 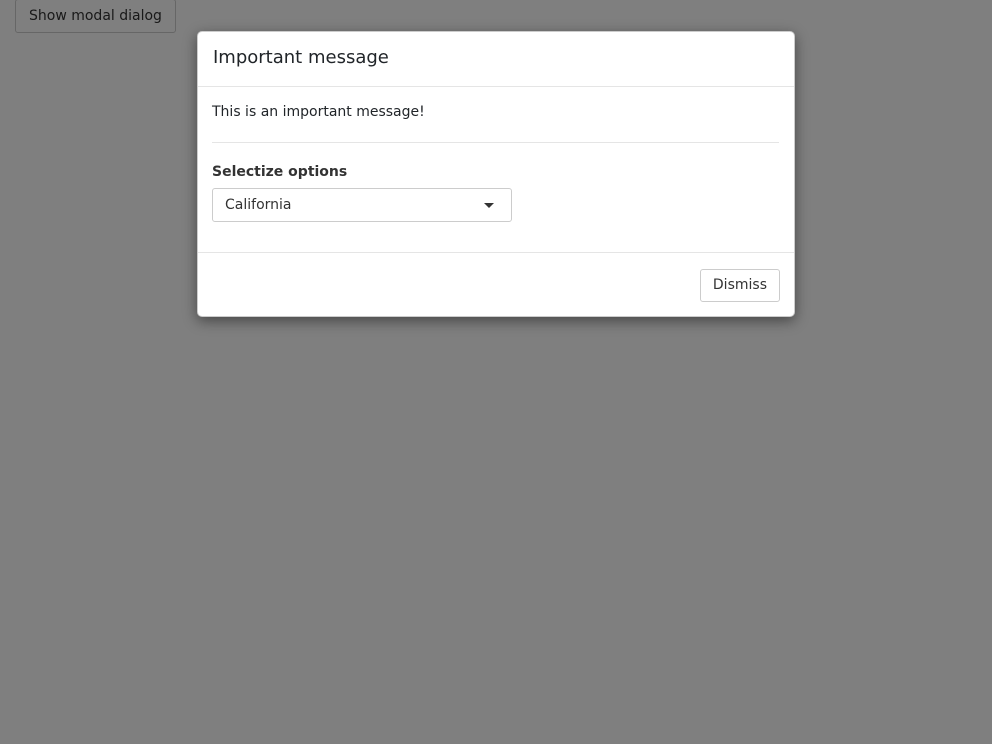 What do you see at coordinates (280, 172) in the screenshot?
I see `selectize-options-label: Selectize options` at bounding box center [280, 172].